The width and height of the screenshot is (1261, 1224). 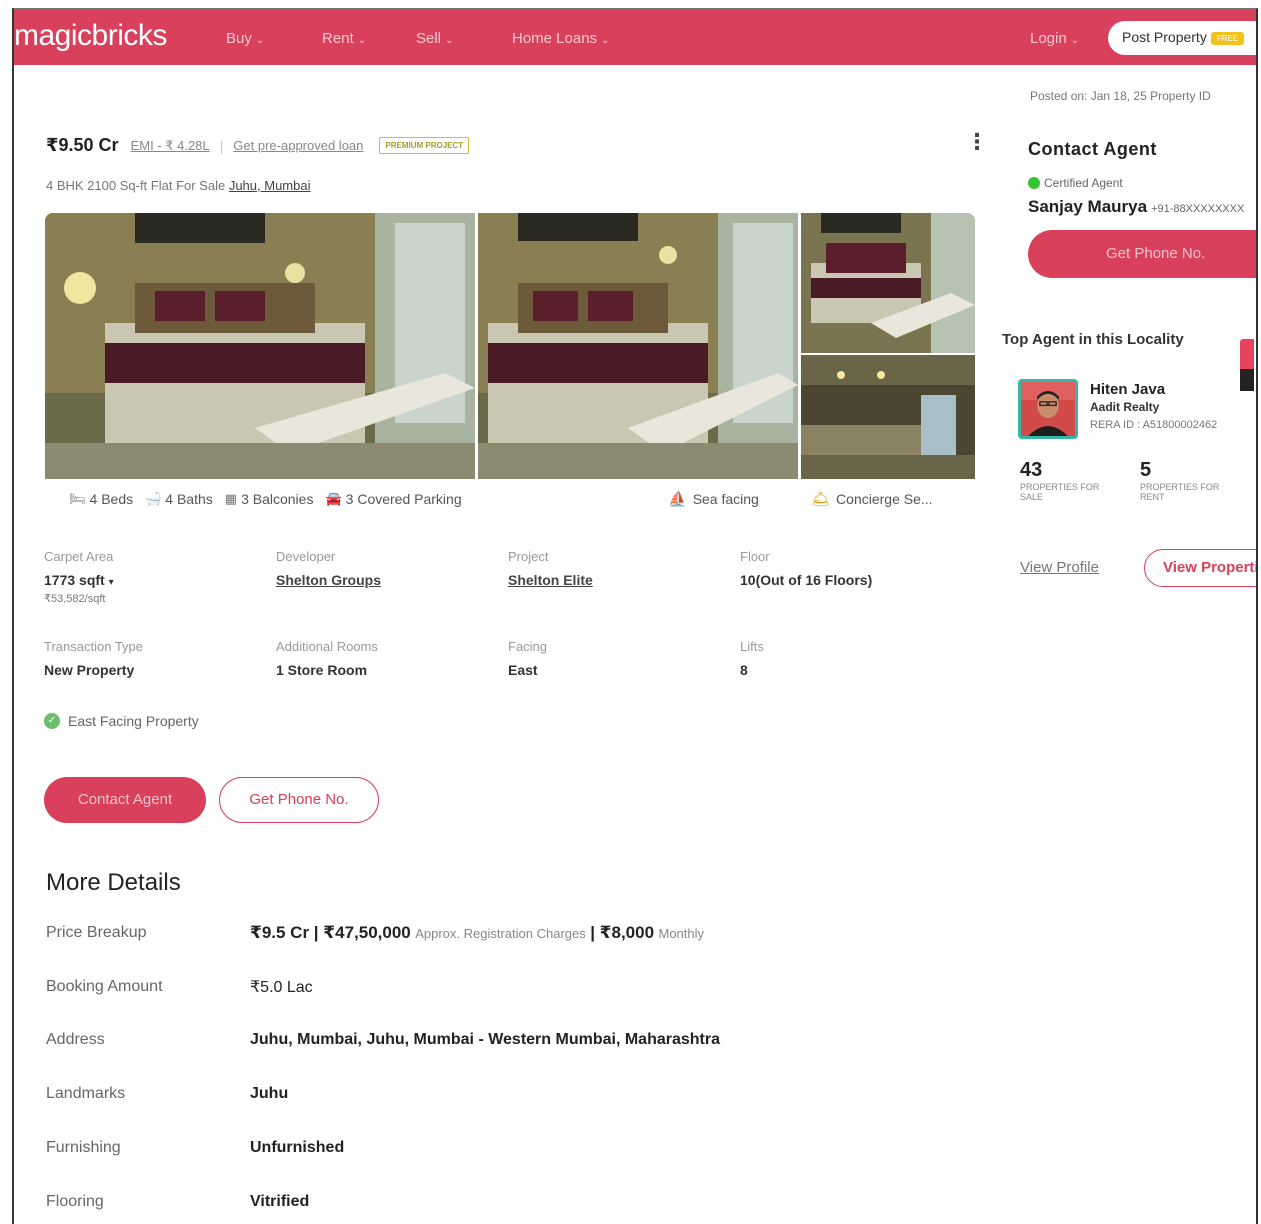 I want to click on feature-label: East Facing Property, so click(x=133, y=721).